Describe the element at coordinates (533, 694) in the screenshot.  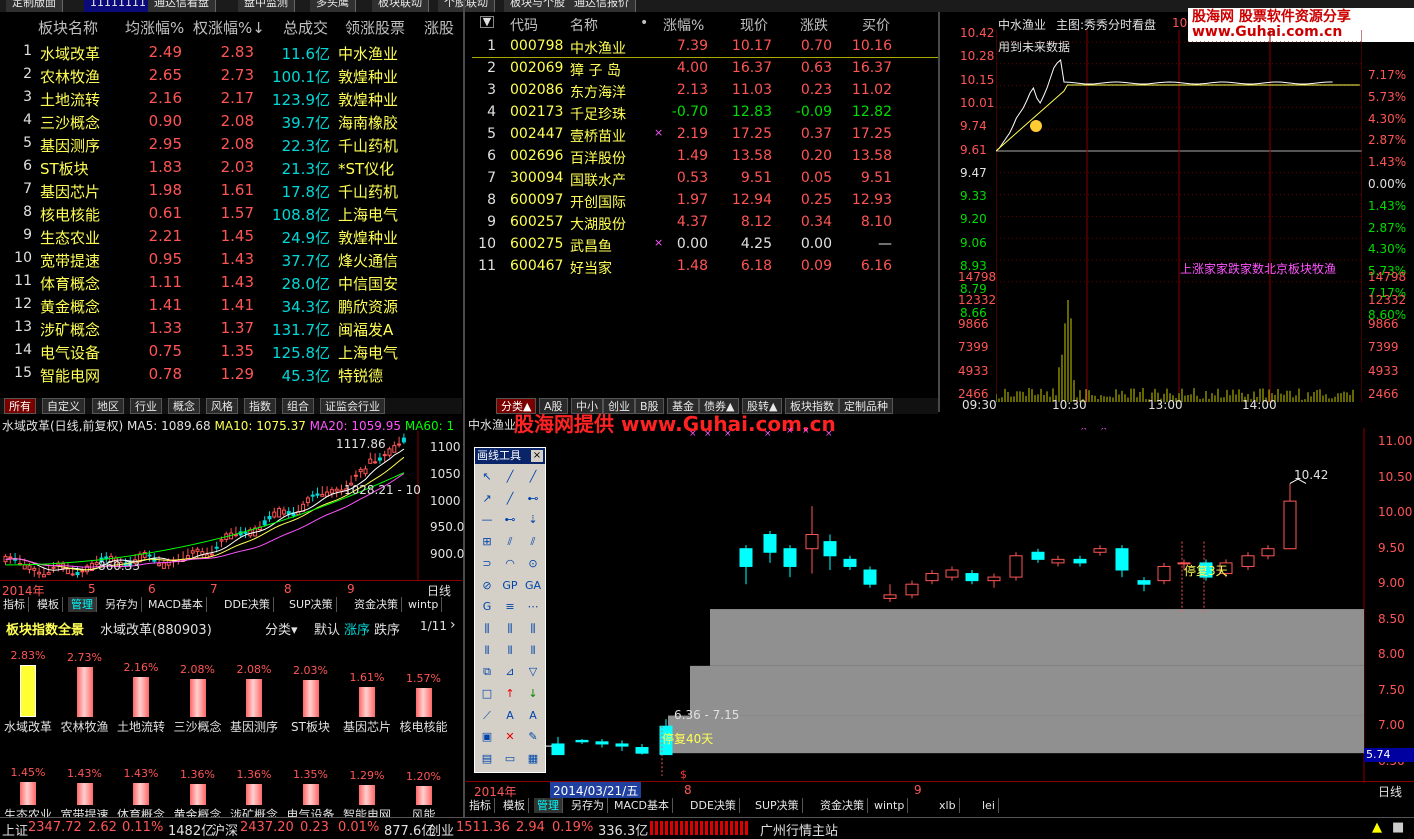
I see `down-arrow-tool-icon: ↓` at that location.